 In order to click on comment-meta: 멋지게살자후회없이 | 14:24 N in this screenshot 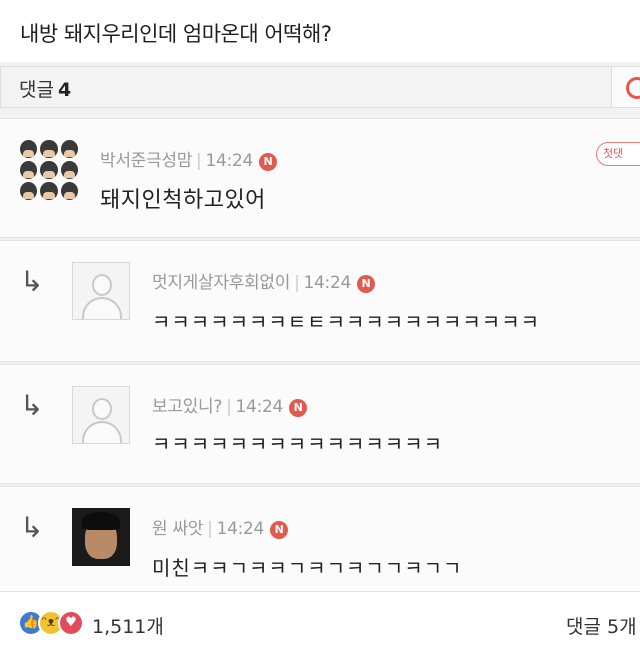, I will do `click(263, 280)`.